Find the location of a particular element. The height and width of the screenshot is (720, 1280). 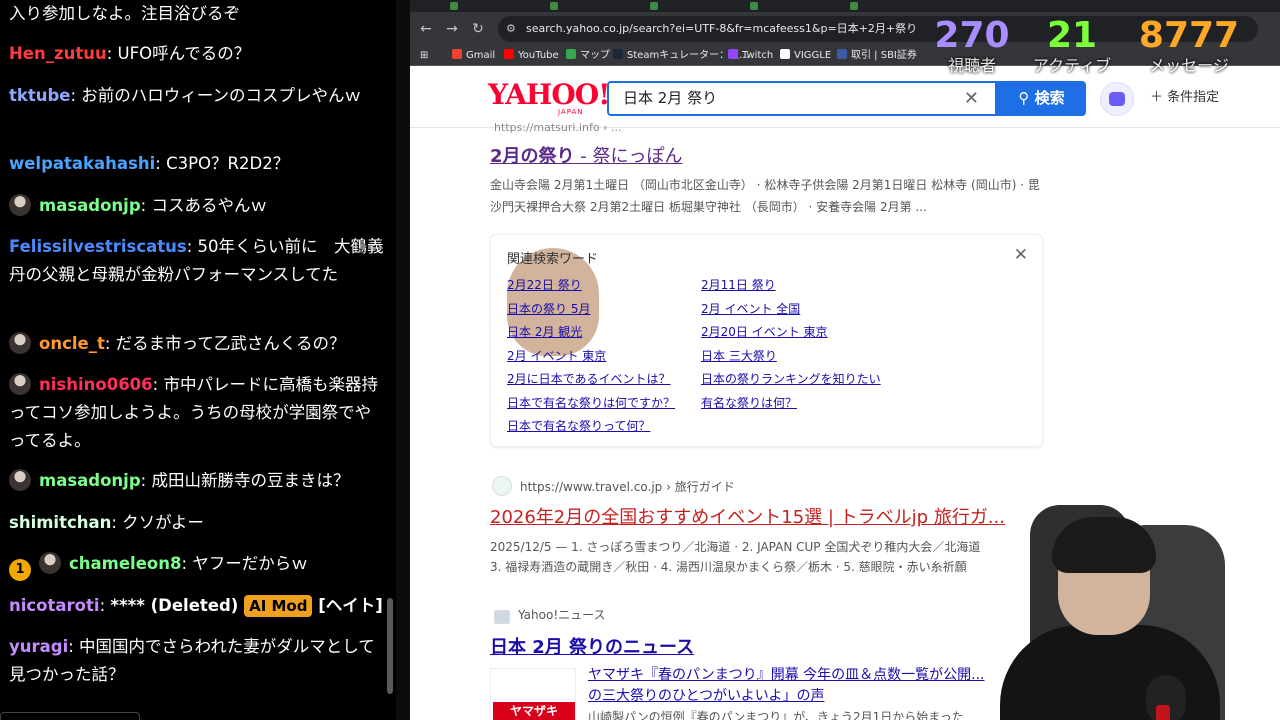

search-input: 日本 2月 祭り ✕ is located at coordinates (802, 98).